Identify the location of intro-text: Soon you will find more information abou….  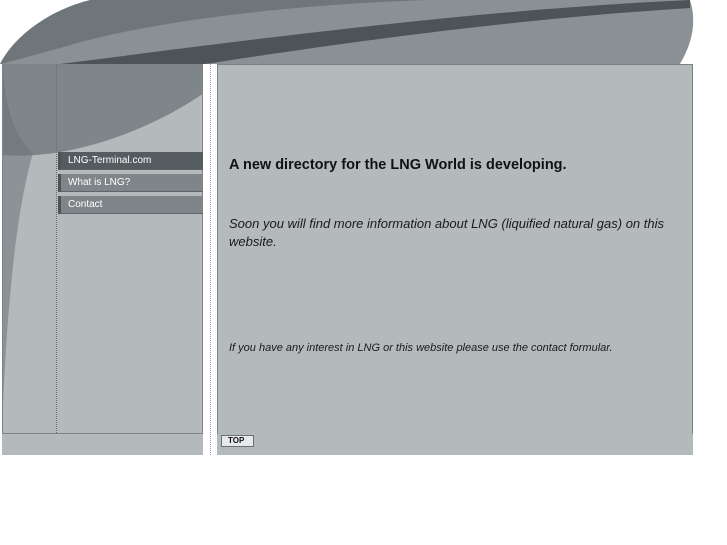
(447, 232).